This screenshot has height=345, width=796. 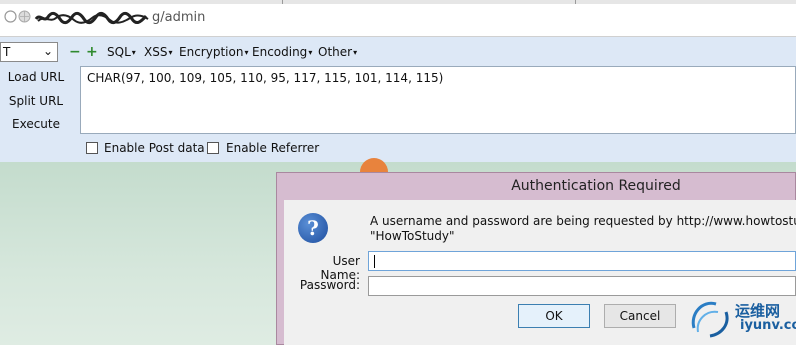 I want to click on menu-xss-label: XSS, so click(x=156, y=52).